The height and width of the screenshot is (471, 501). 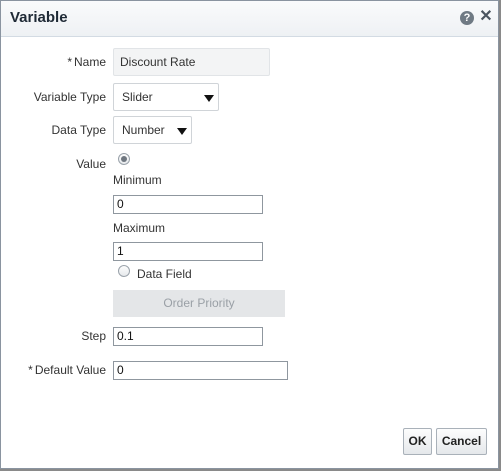 What do you see at coordinates (188, 204) in the screenshot?
I see `minimum-input: 0` at bounding box center [188, 204].